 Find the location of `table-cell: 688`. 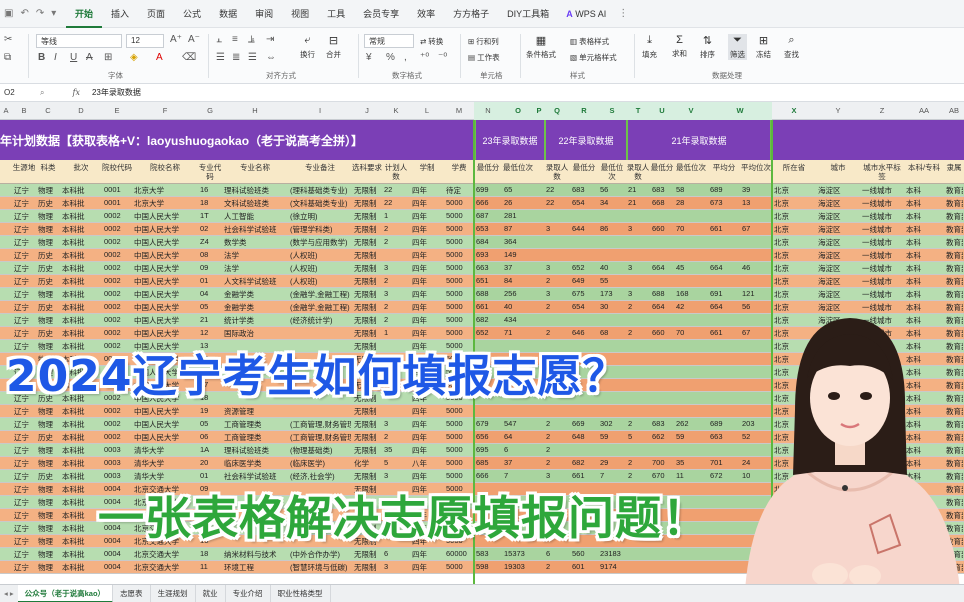

table-cell: 688 is located at coordinates (662, 293).